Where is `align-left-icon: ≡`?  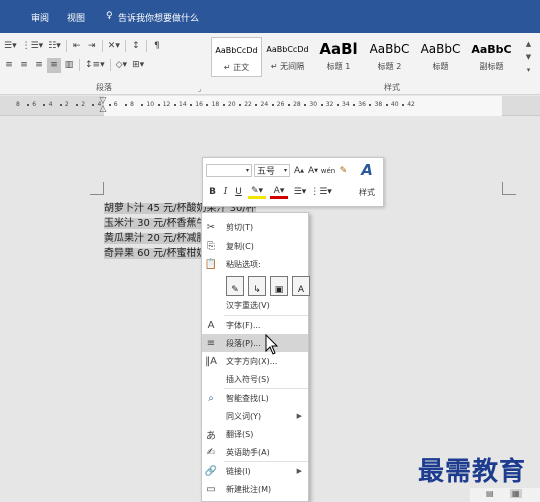 align-left-icon: ≡ is located at coordinates (9, 65).